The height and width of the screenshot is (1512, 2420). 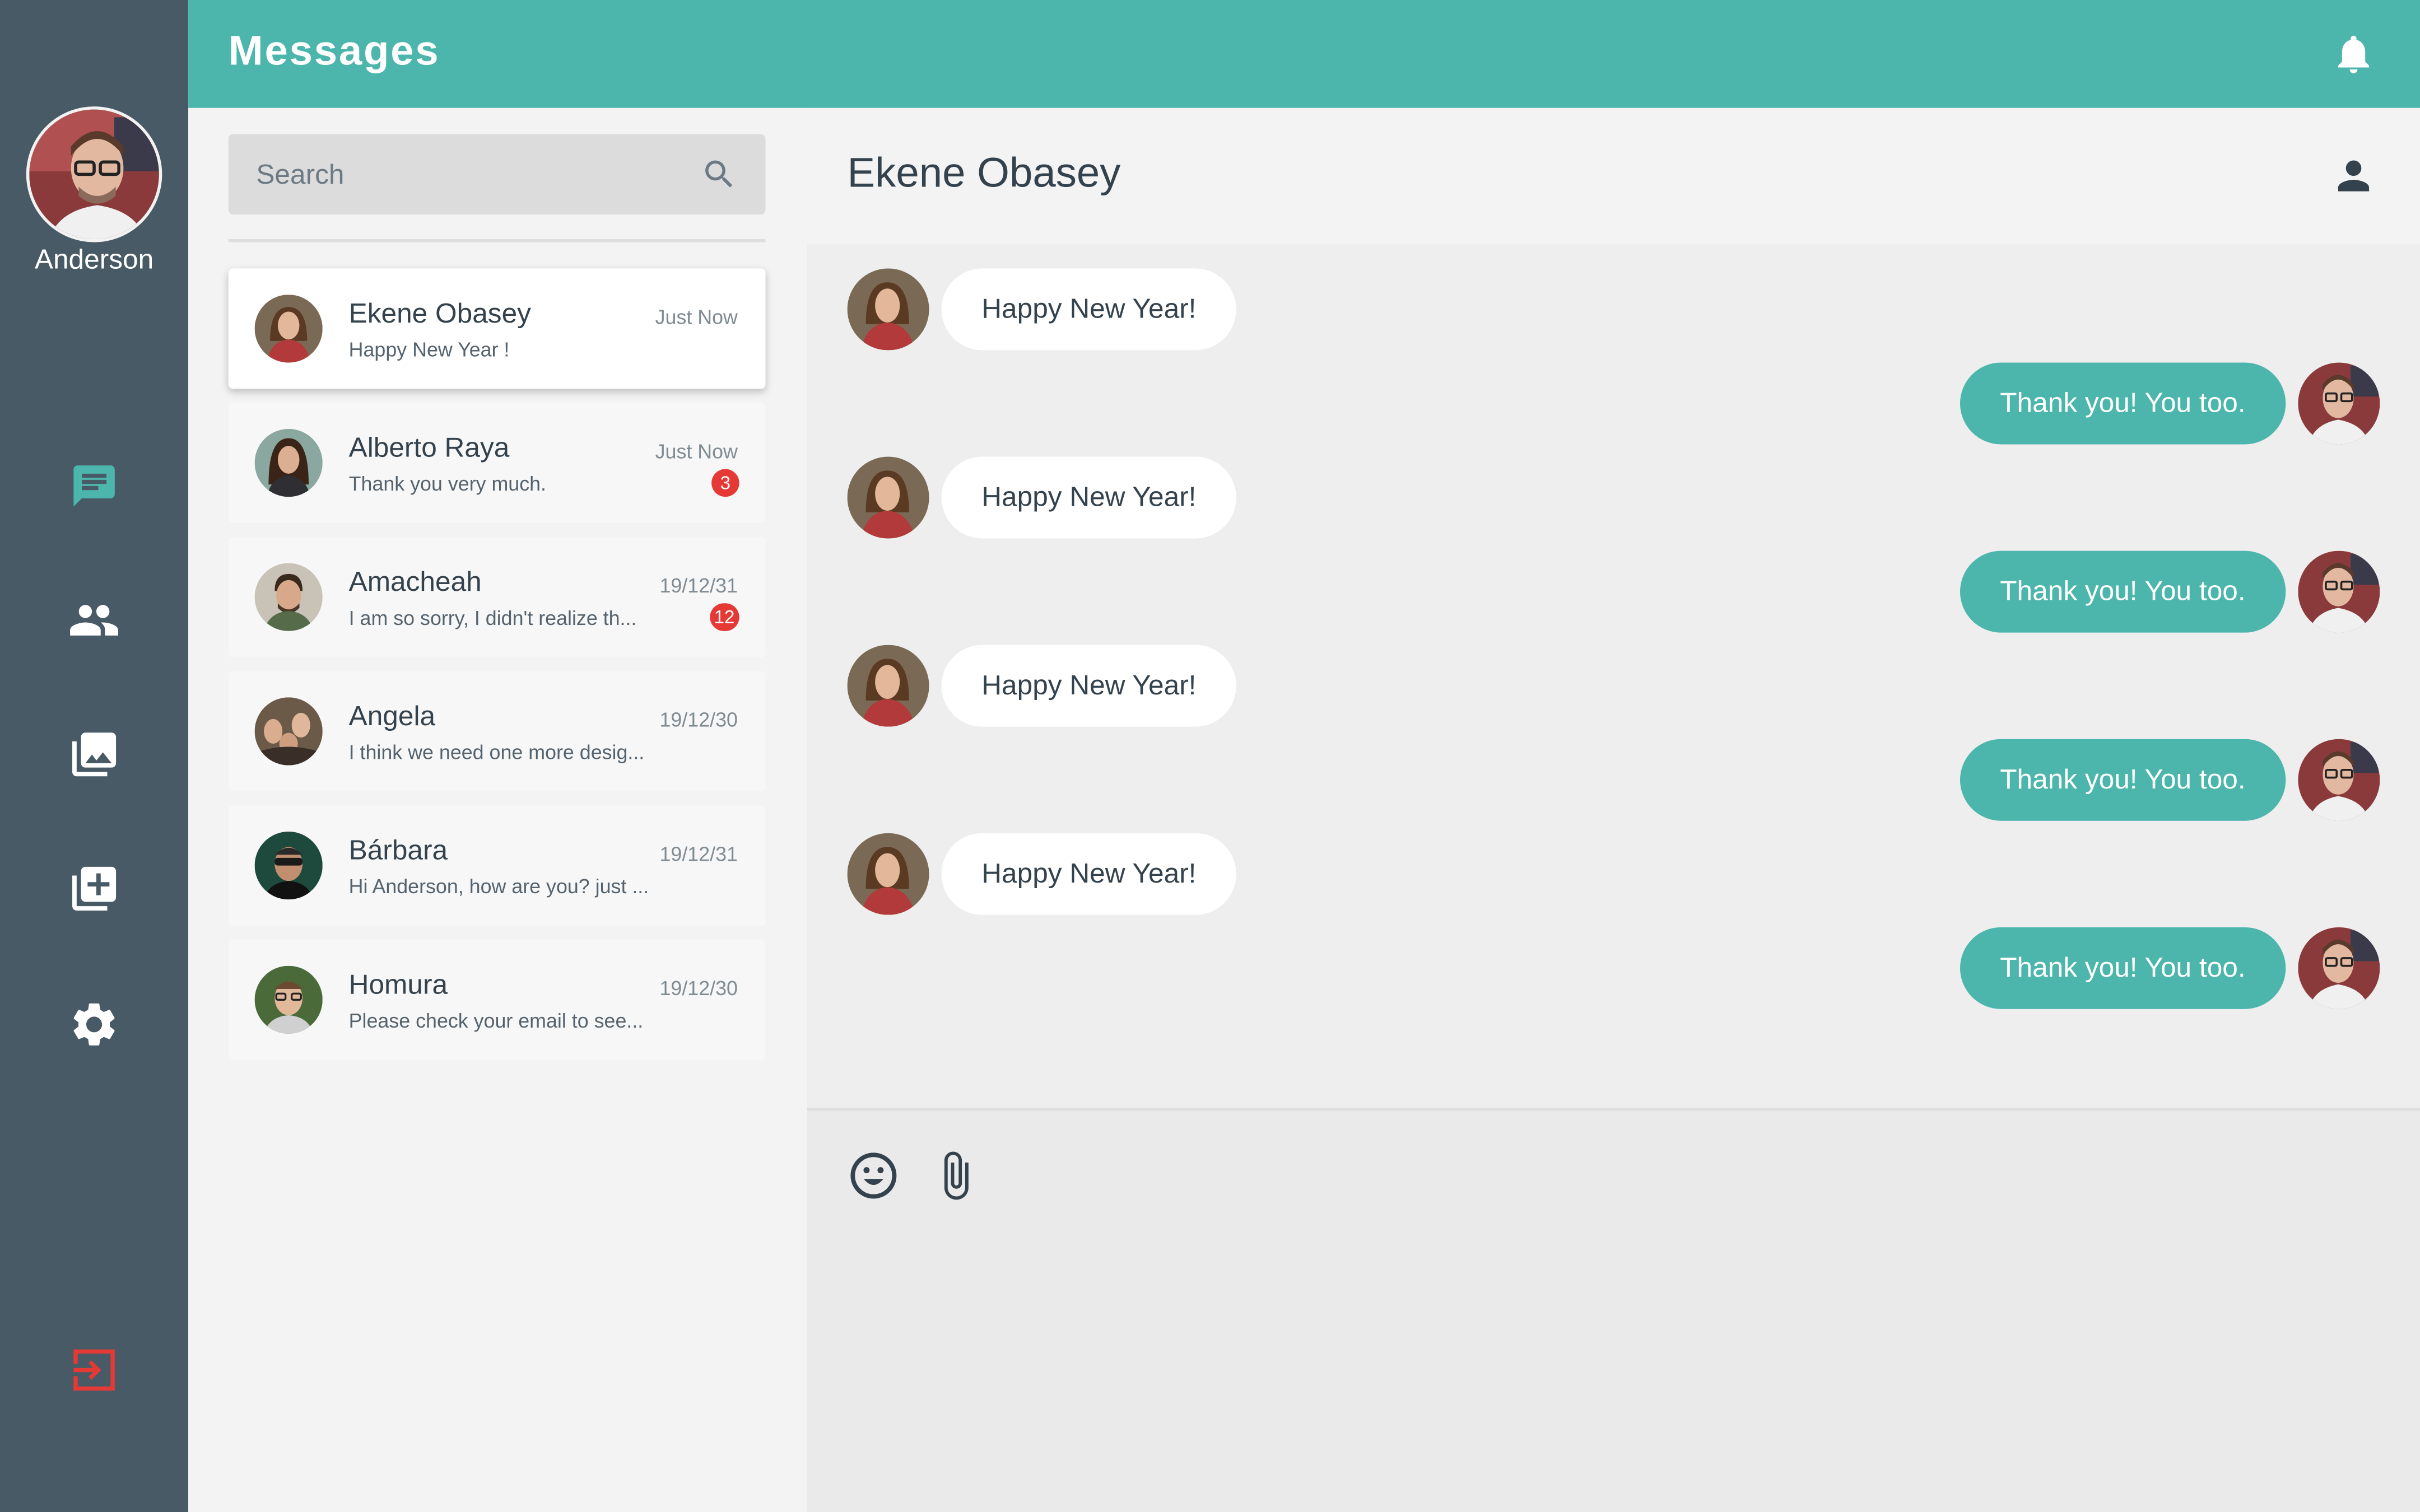 I want to click on page-title: Messages, so click(x=334, y=51).